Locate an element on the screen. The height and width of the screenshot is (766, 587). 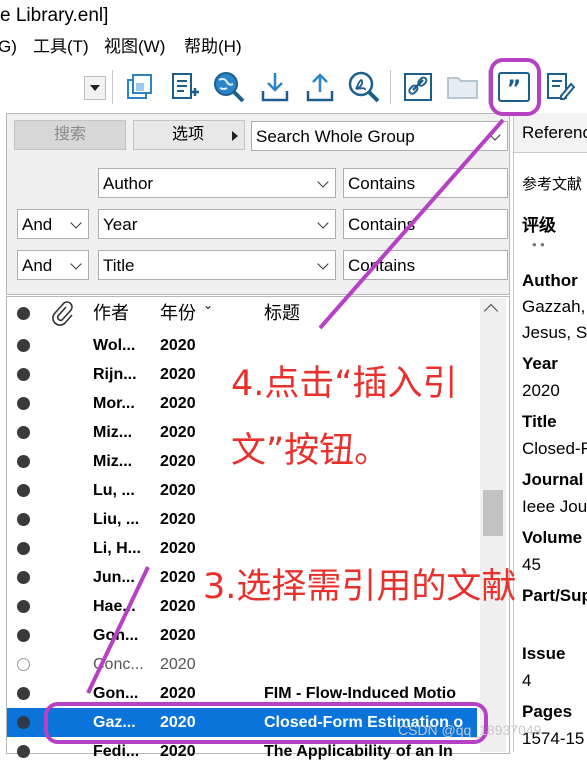
annotation-arrow-step4 is located at coordinates (411, 224).